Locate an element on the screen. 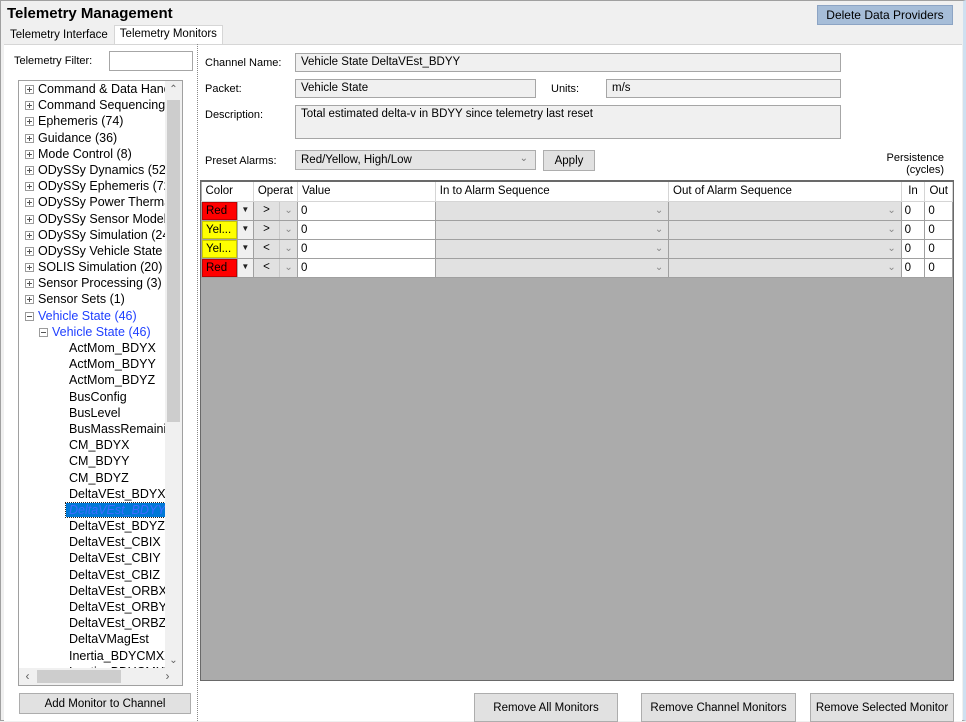  operator-cell: > ⌄ is located at coordinates (275, 229).